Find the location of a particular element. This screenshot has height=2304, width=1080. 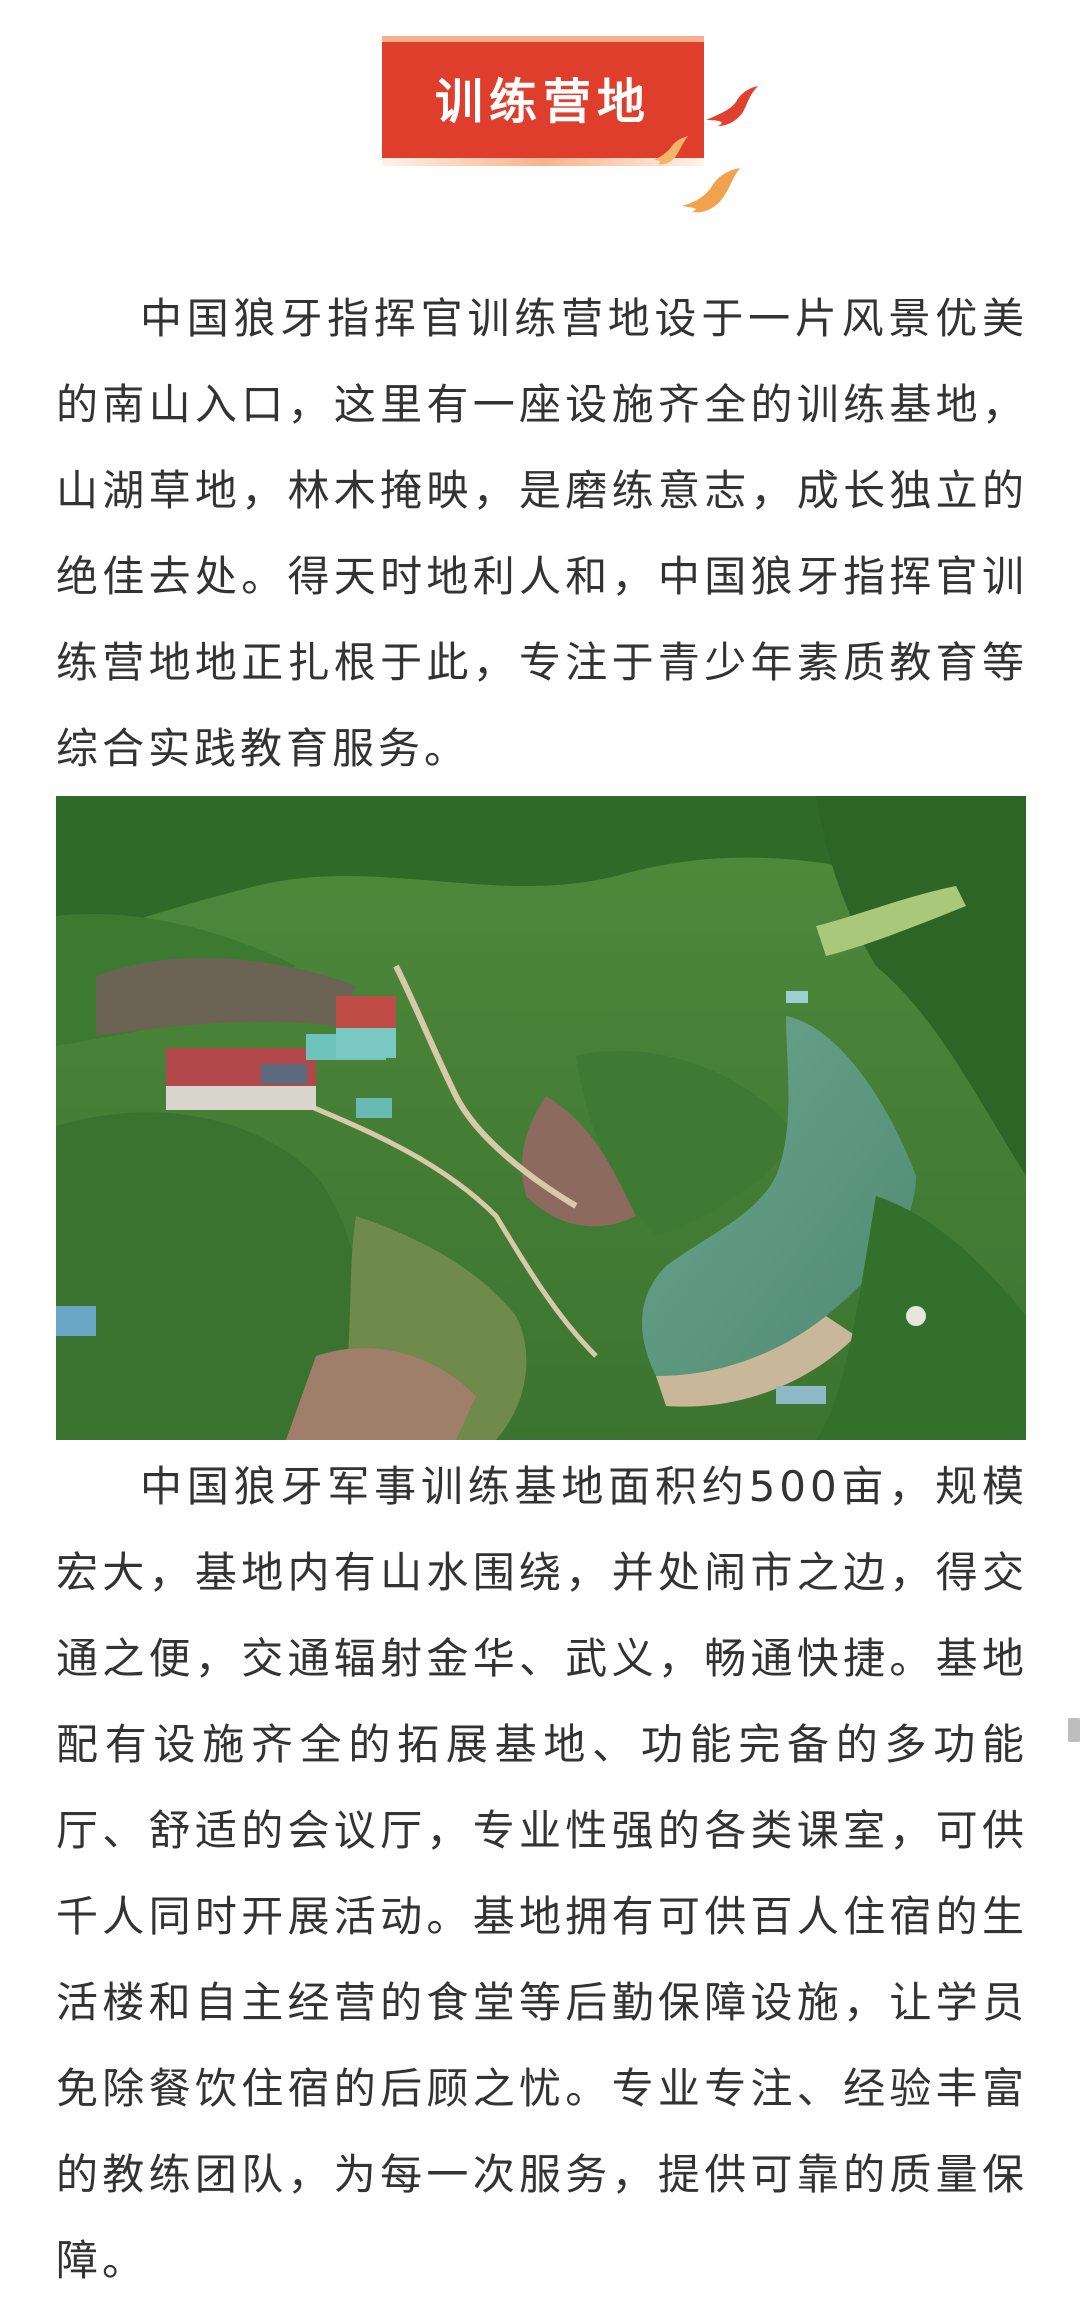

side-scroll-tab is located at coordinates (1074, 1730).